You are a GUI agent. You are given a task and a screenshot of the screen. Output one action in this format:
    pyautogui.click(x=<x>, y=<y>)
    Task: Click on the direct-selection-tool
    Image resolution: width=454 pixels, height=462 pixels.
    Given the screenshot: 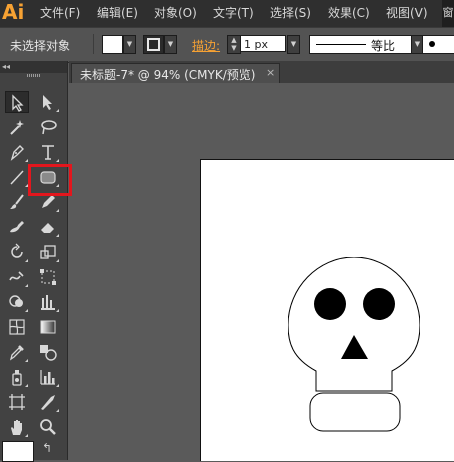 What is the action you would take?
    pyautogui.click(x=48, y=102)
    